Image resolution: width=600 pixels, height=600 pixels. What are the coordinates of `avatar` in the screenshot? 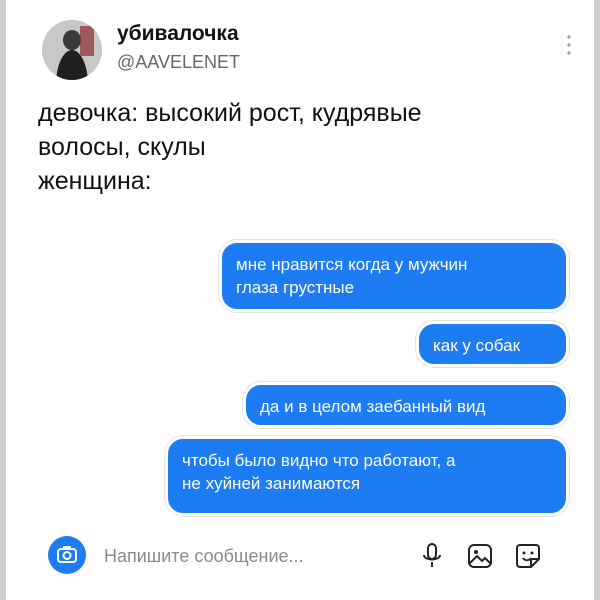 It's located at (72, 50).